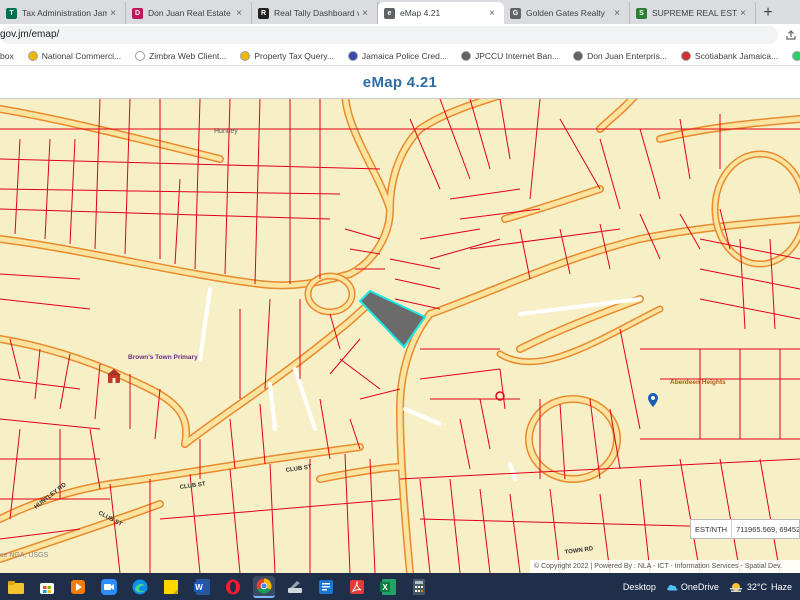 The image size is (800, 600). I want to click on desktop-toolbar: Desktop, so click(639, 587).